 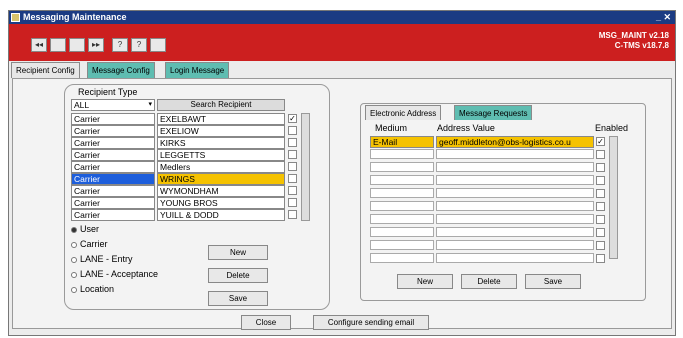 I want to click on header-banner: ◂◂ ▸▸ ? ? MSG_MAINT v2.18 C-TMS v18.7.8, so click(x=342, y=42).